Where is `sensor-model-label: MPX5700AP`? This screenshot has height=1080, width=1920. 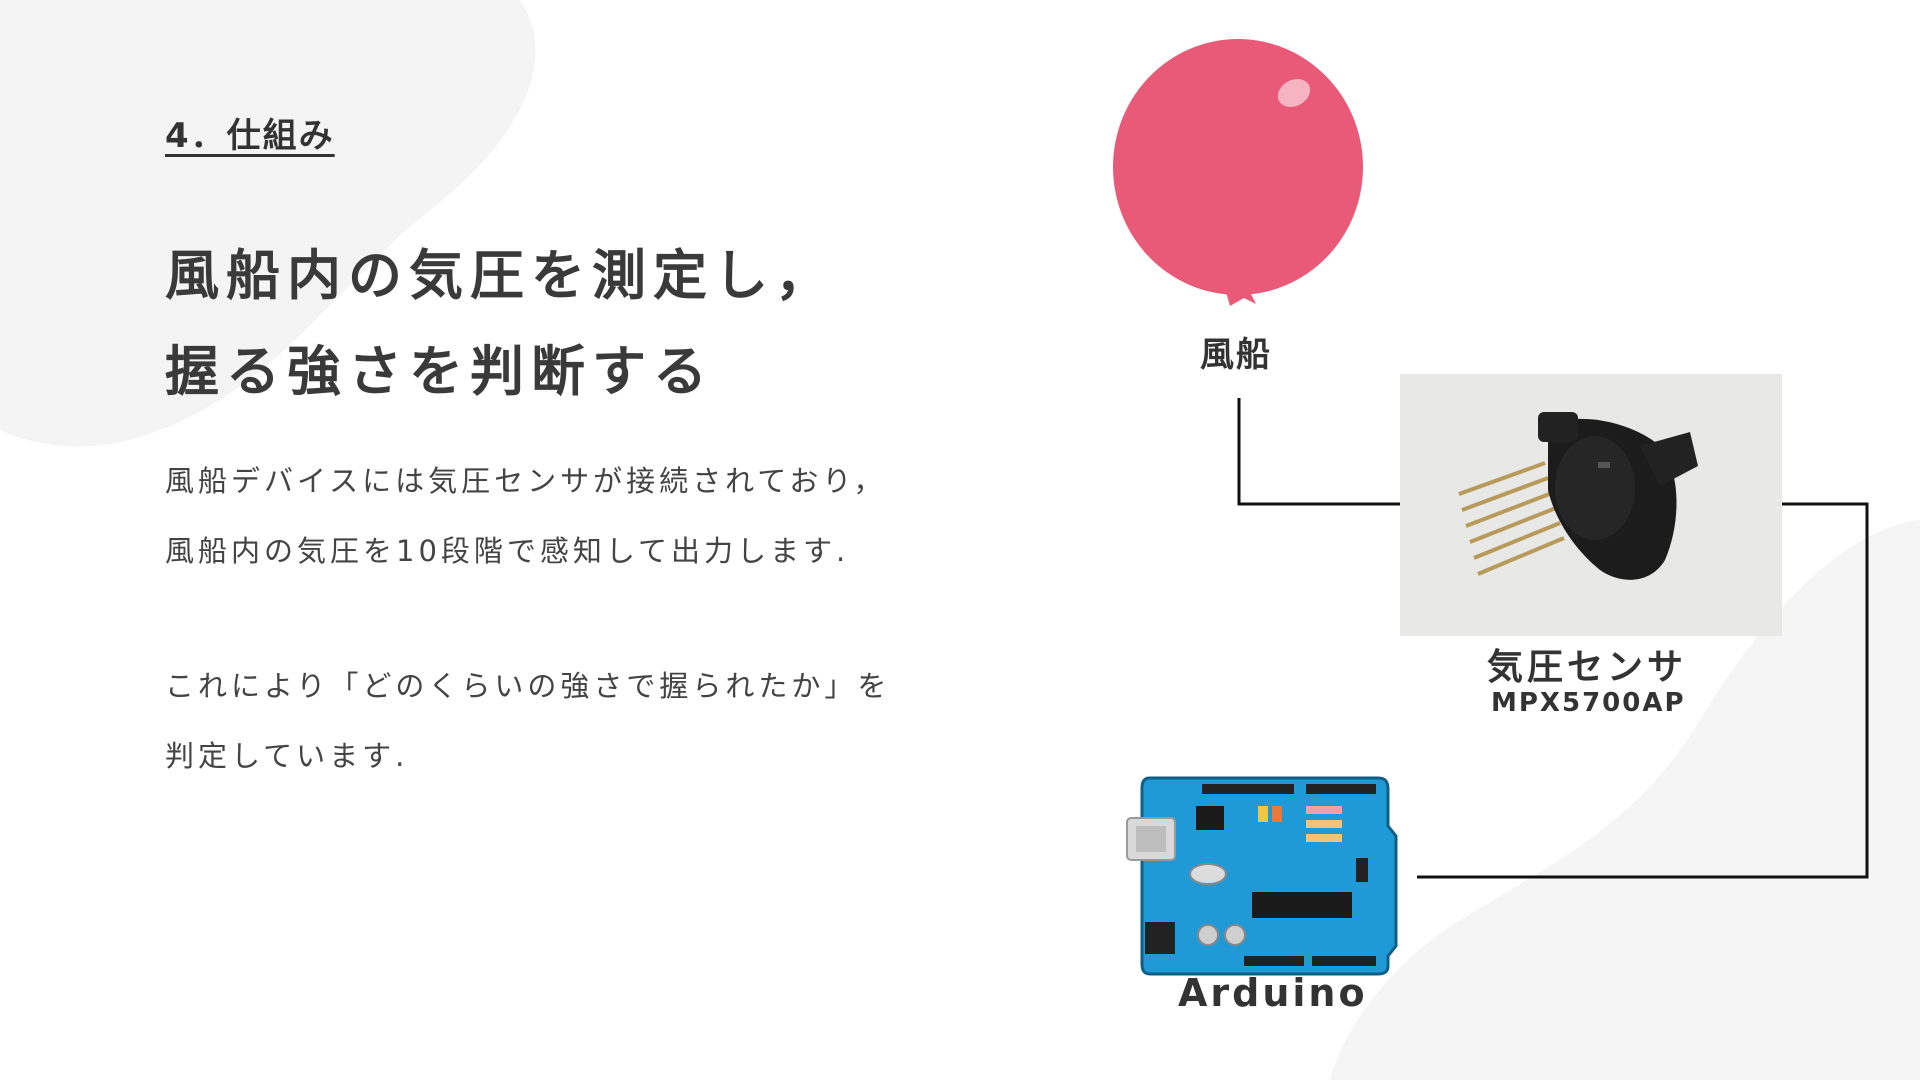 sensor-model-label: MPX5700AP is located at coordinates (1588, 703).